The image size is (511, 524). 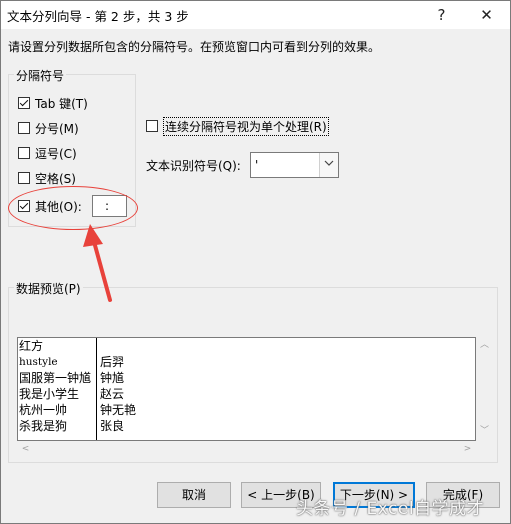 What do you see at coordinates (194, 495) in the screenshot?
I see `cancel-button: 取消` at bounding box center [194, 495].